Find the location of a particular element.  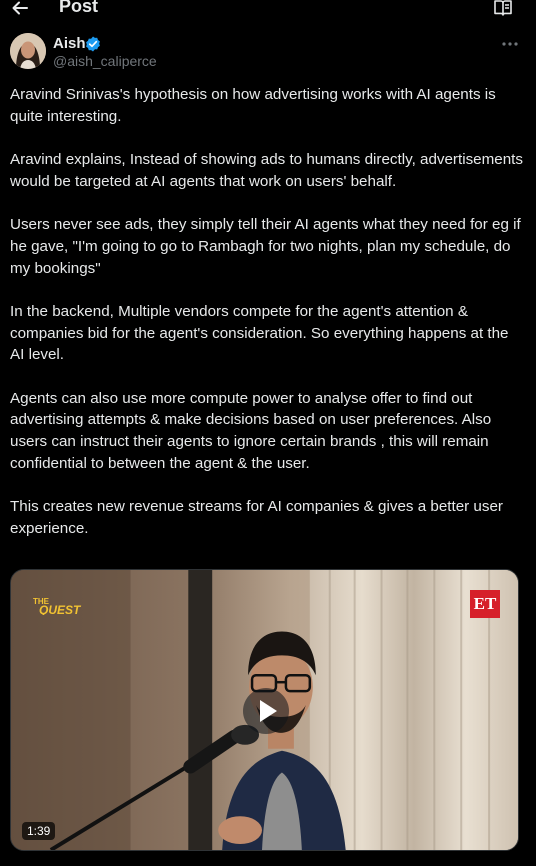

more-options-icon is located at coordinates (510, 43).